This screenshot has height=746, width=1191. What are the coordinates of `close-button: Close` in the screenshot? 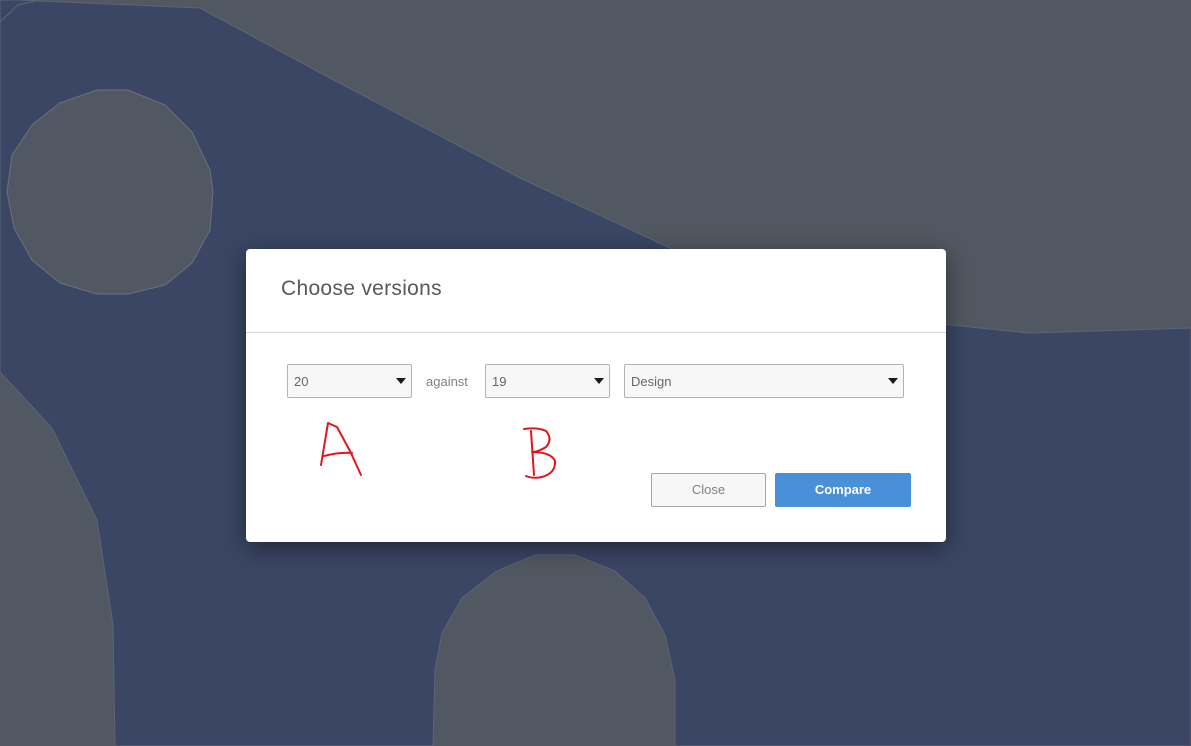 It's located at (708, 490).